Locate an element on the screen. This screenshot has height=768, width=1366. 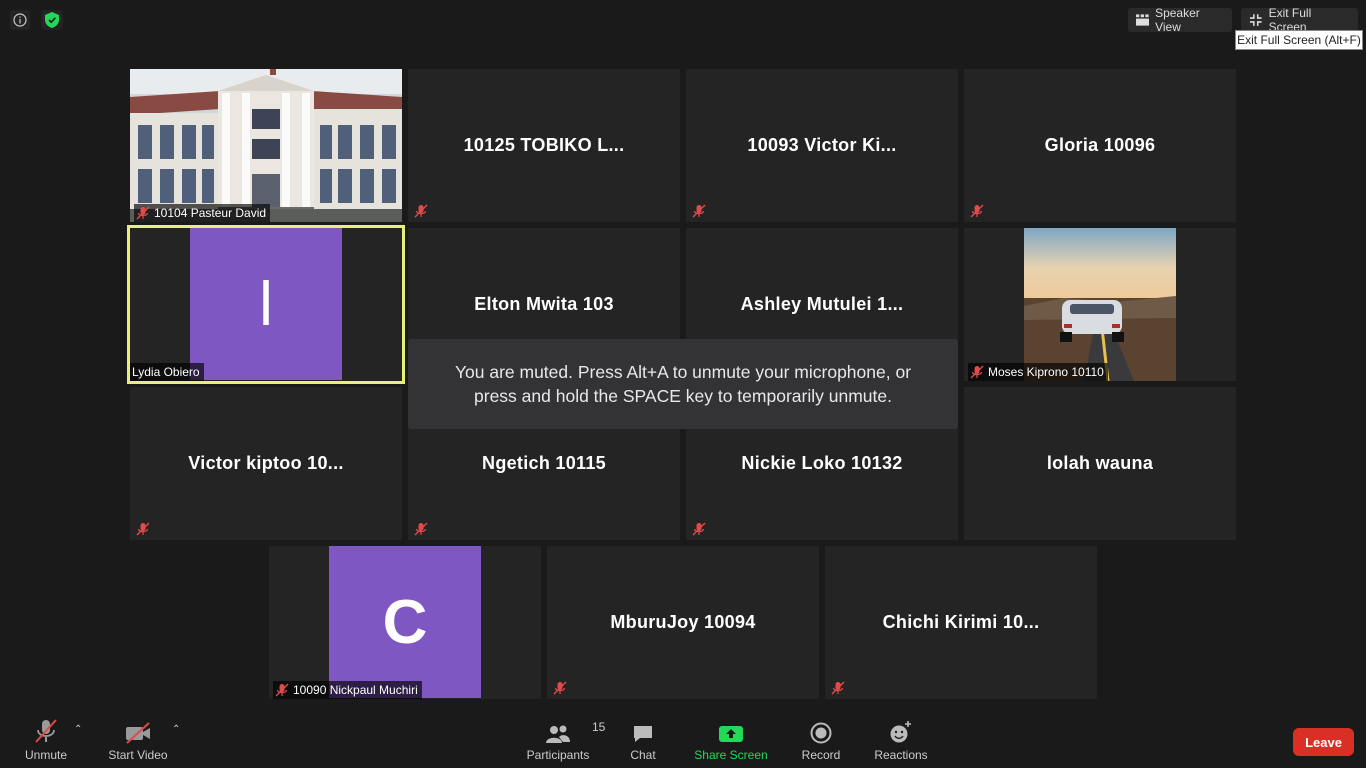
participant-name-label: 10104 Pasteur David is located at coordinates (202, 213).